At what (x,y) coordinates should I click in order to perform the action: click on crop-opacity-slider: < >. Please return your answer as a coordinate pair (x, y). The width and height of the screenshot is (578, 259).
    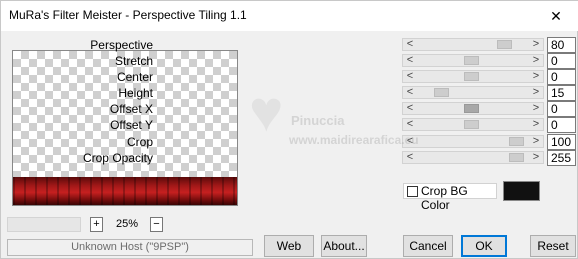
    Looking at the image, I should click on (473, 157).